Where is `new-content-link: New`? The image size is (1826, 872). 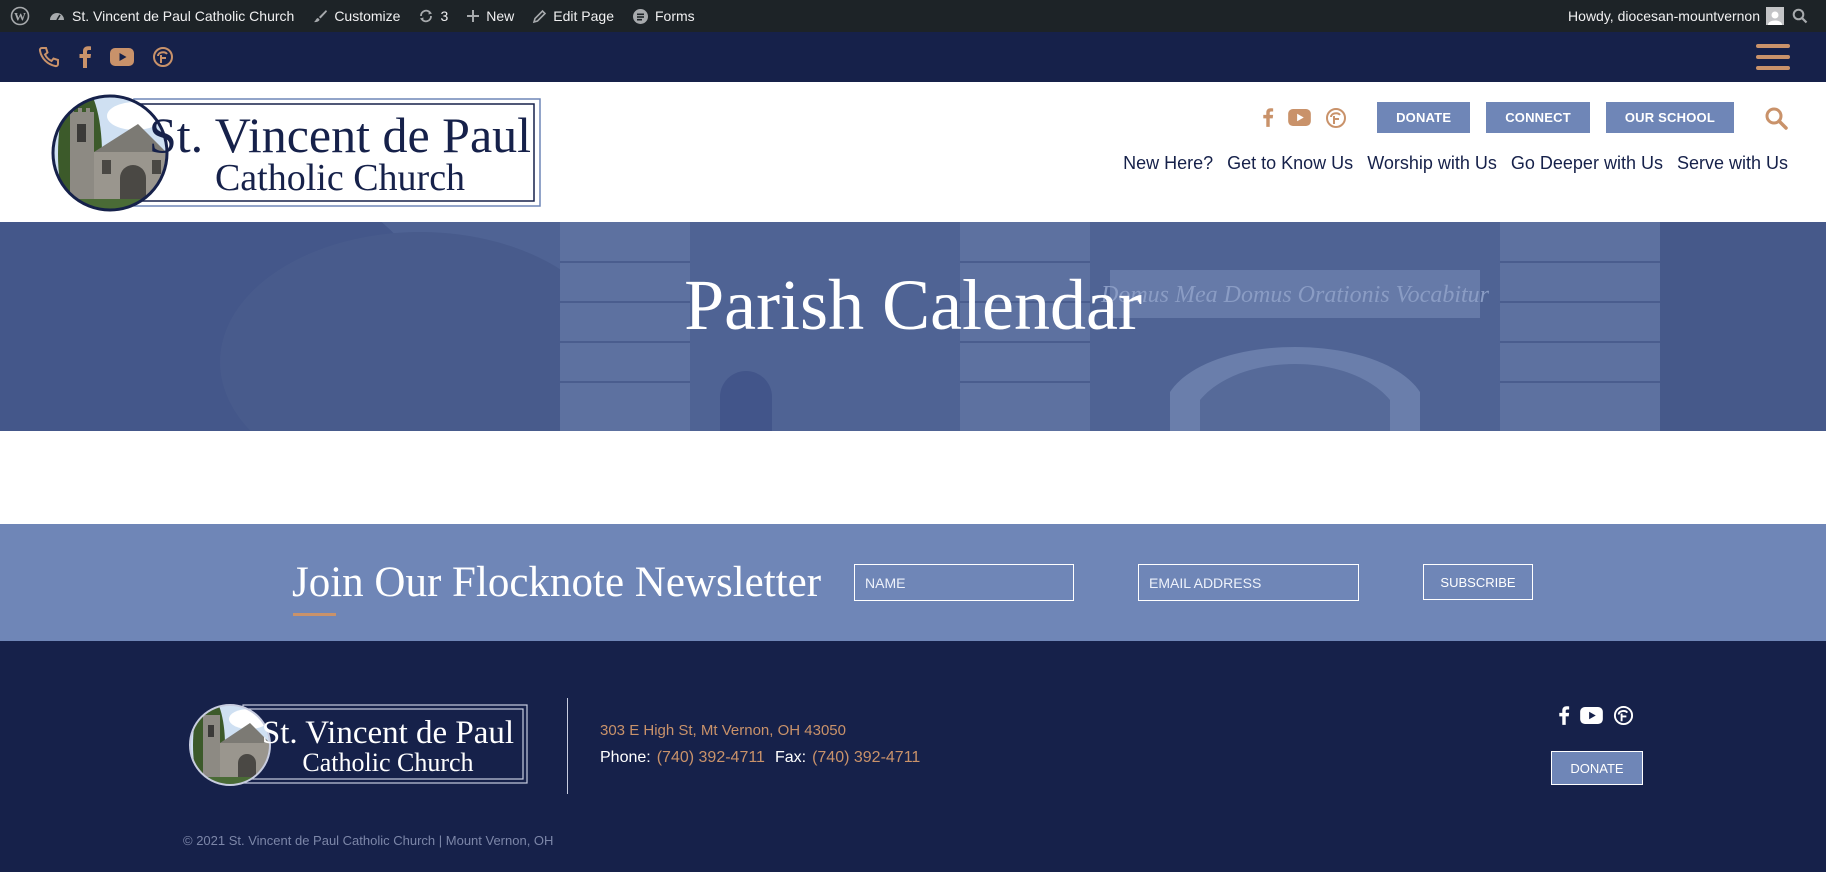
new-content-link: New is located at coordinates (490, 16).